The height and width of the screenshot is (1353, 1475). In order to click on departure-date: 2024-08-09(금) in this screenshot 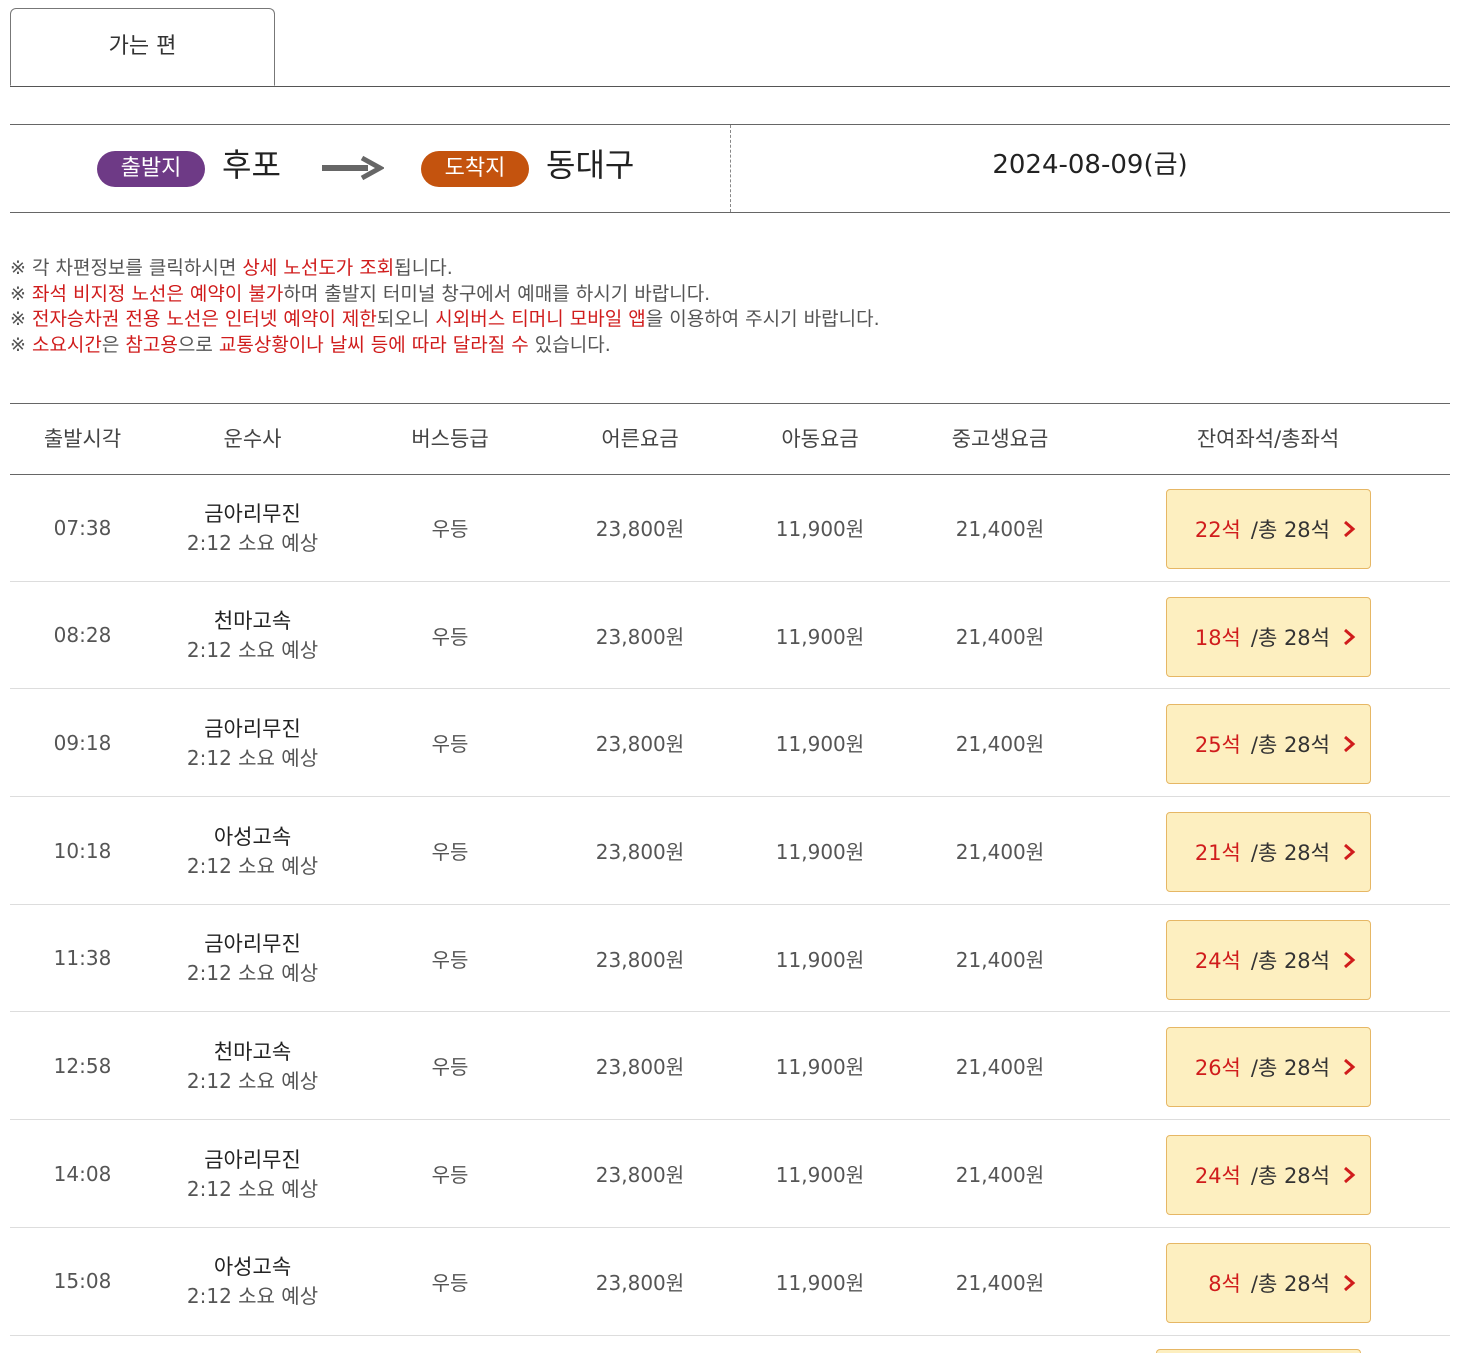, I will do `click(1090, 165)`.